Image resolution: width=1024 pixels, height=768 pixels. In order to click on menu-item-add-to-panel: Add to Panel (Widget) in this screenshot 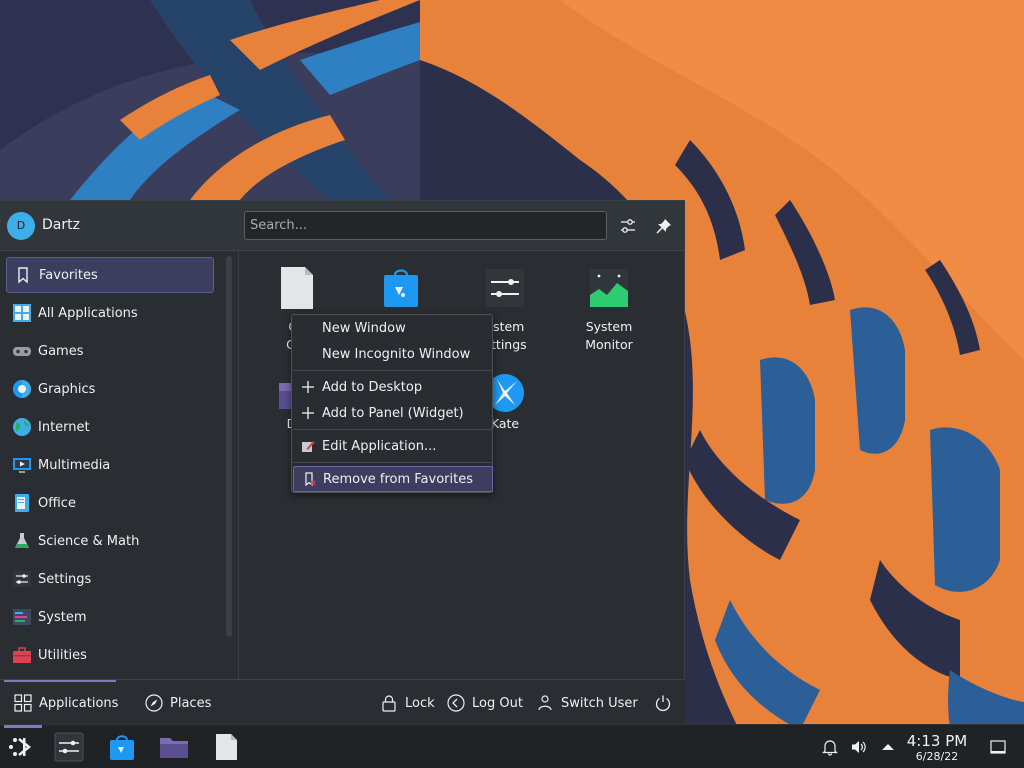, I will do `click(393, 413)`.